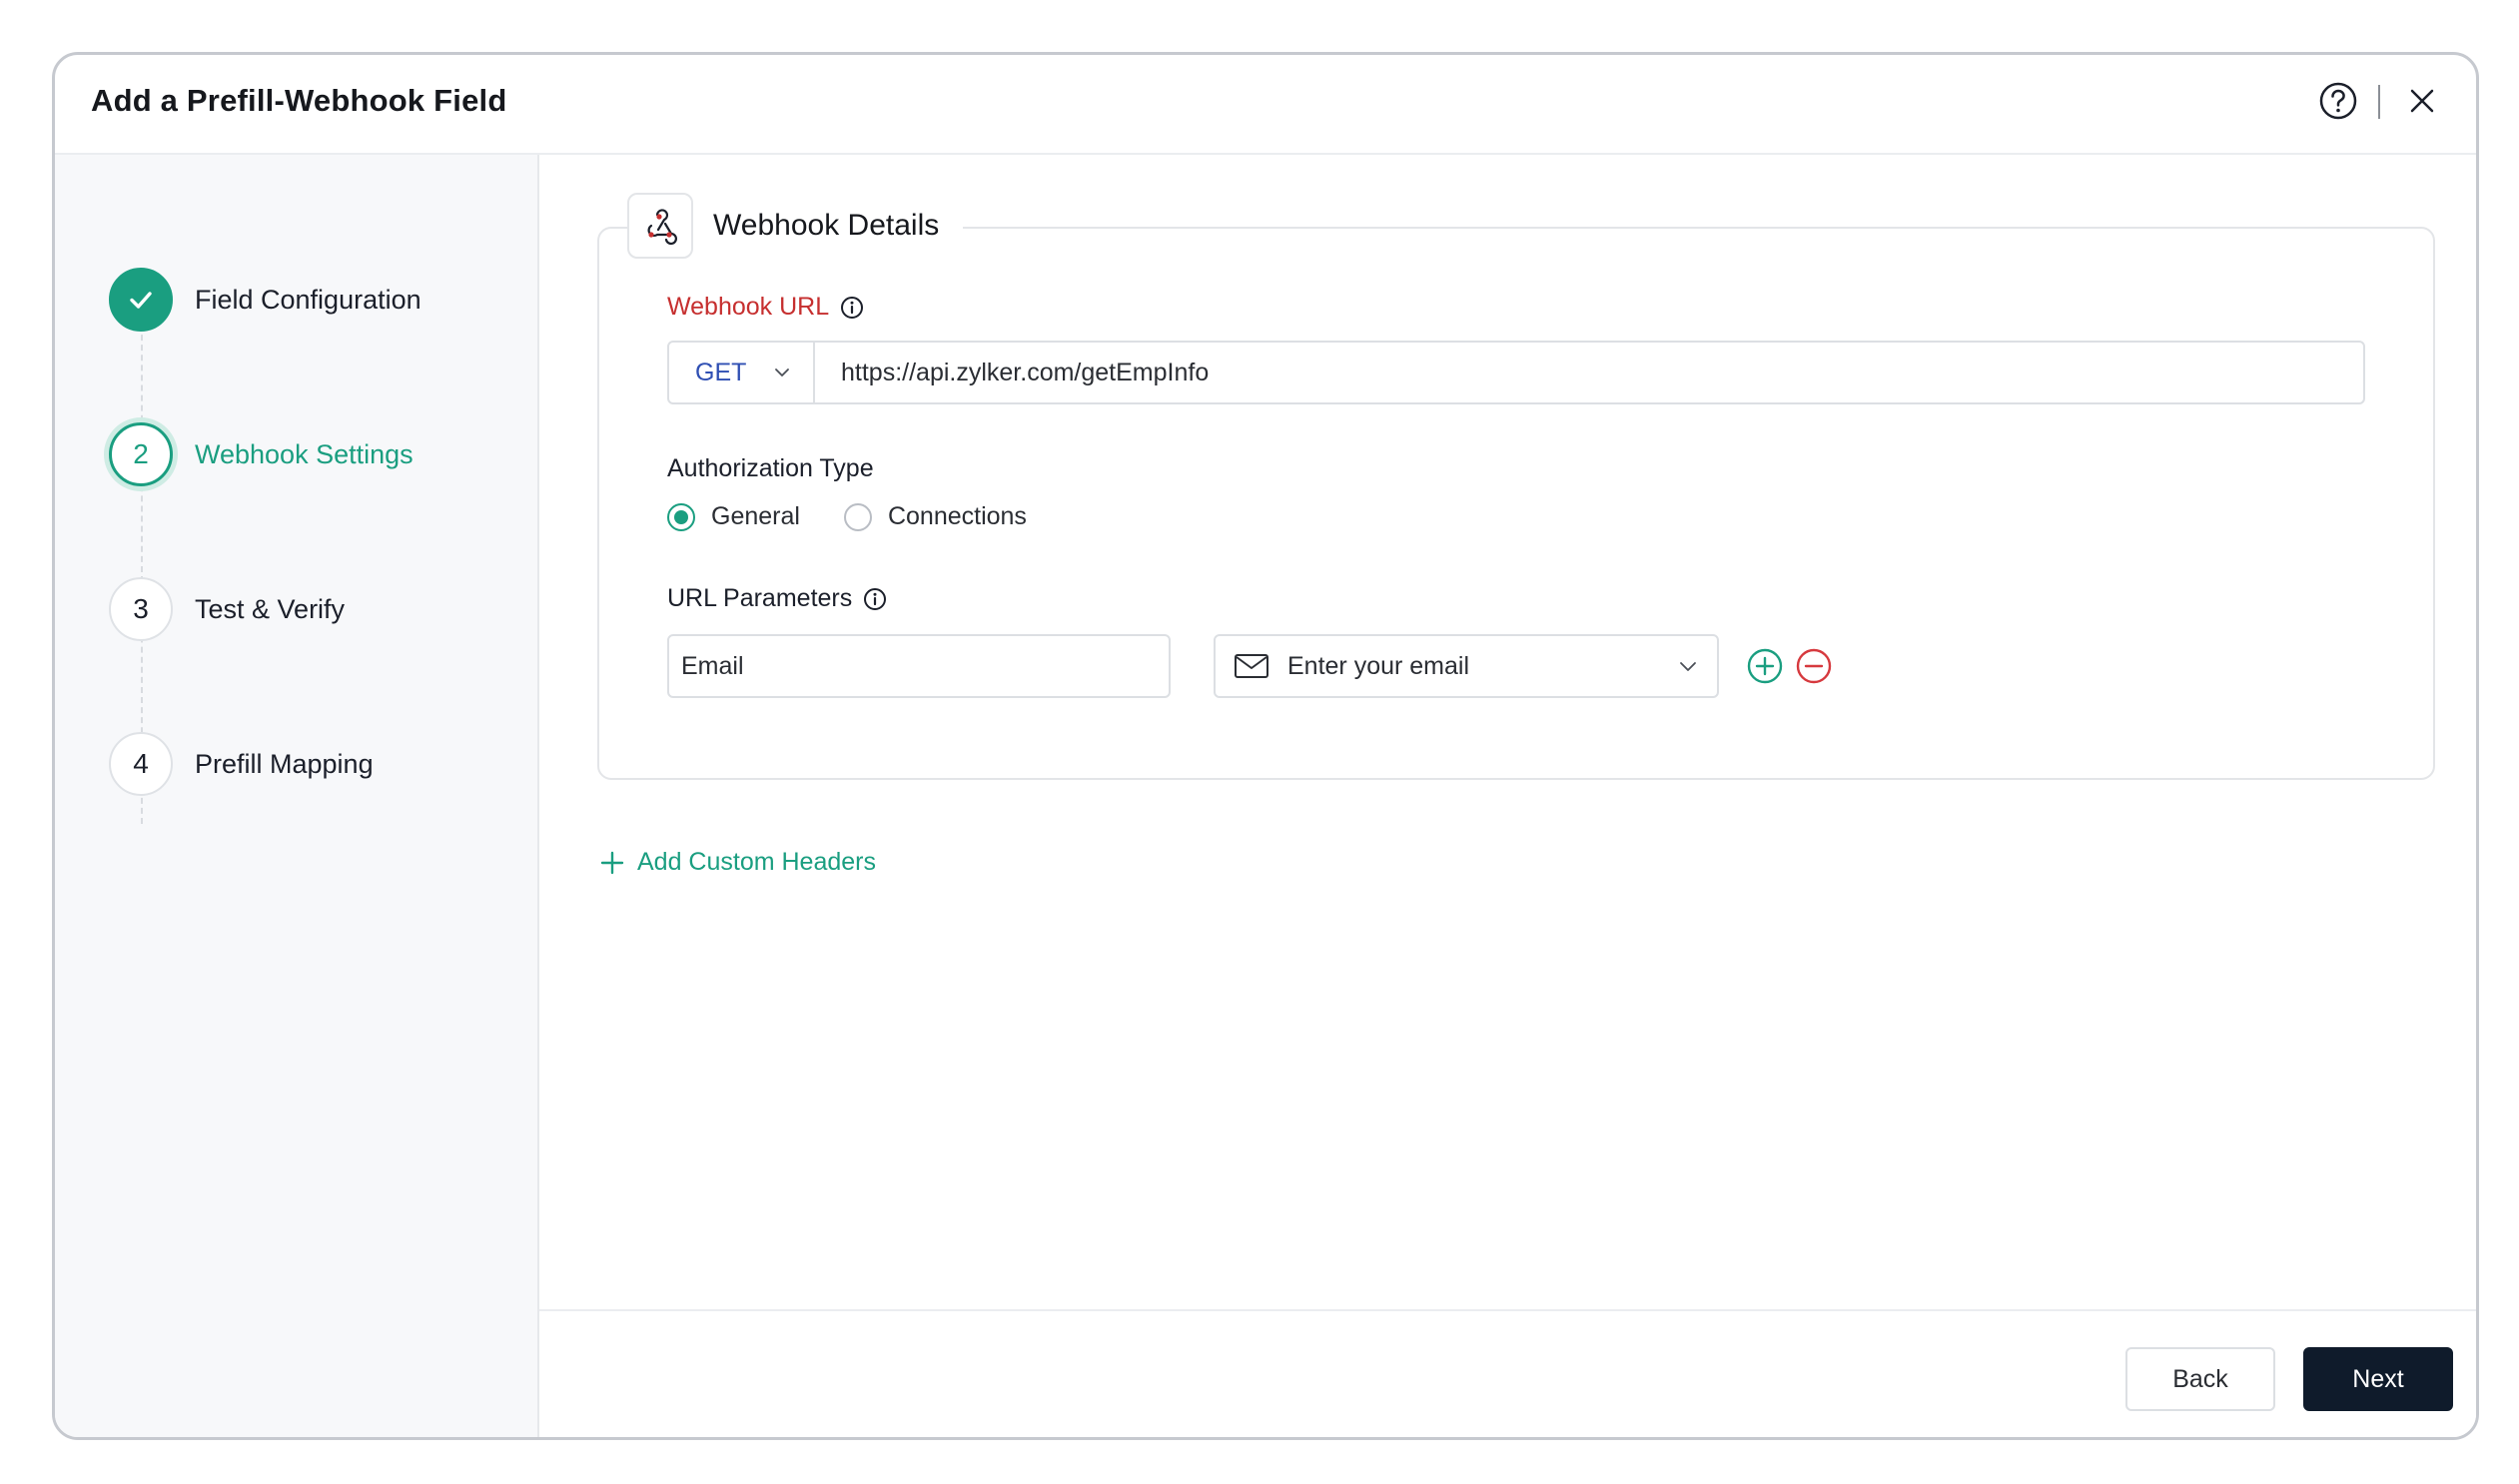  What do you see at coordinates (1814, 666) in the screenshot?
I see `remove-parameter-icon` at bounding box center [1814, 666].